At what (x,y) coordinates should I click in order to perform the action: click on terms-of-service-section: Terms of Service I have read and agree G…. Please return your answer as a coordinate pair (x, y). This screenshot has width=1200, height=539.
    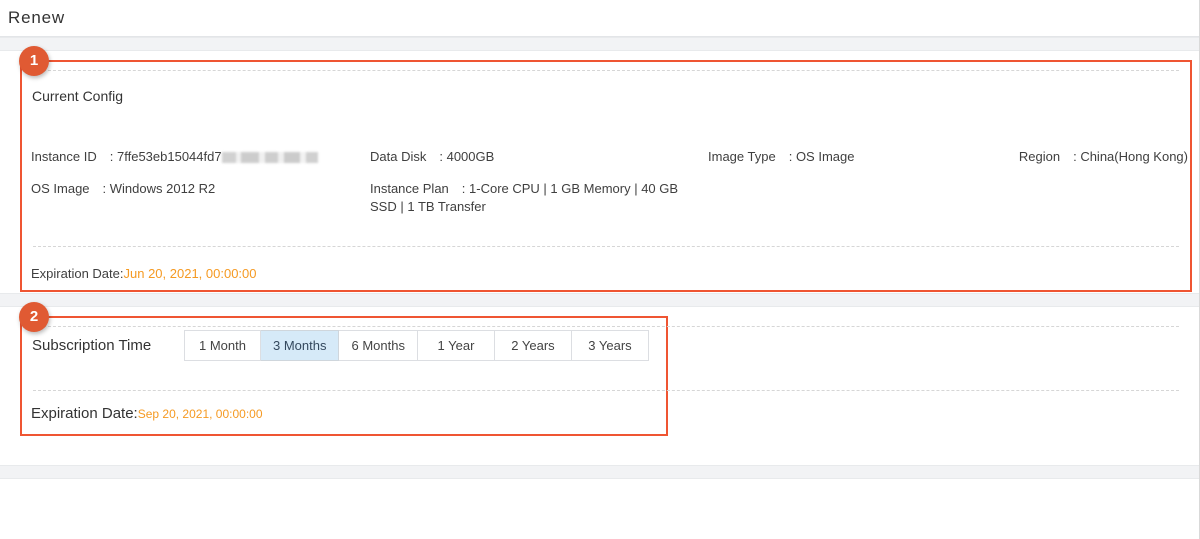
    Looking at the image, I should click on (599, 509).